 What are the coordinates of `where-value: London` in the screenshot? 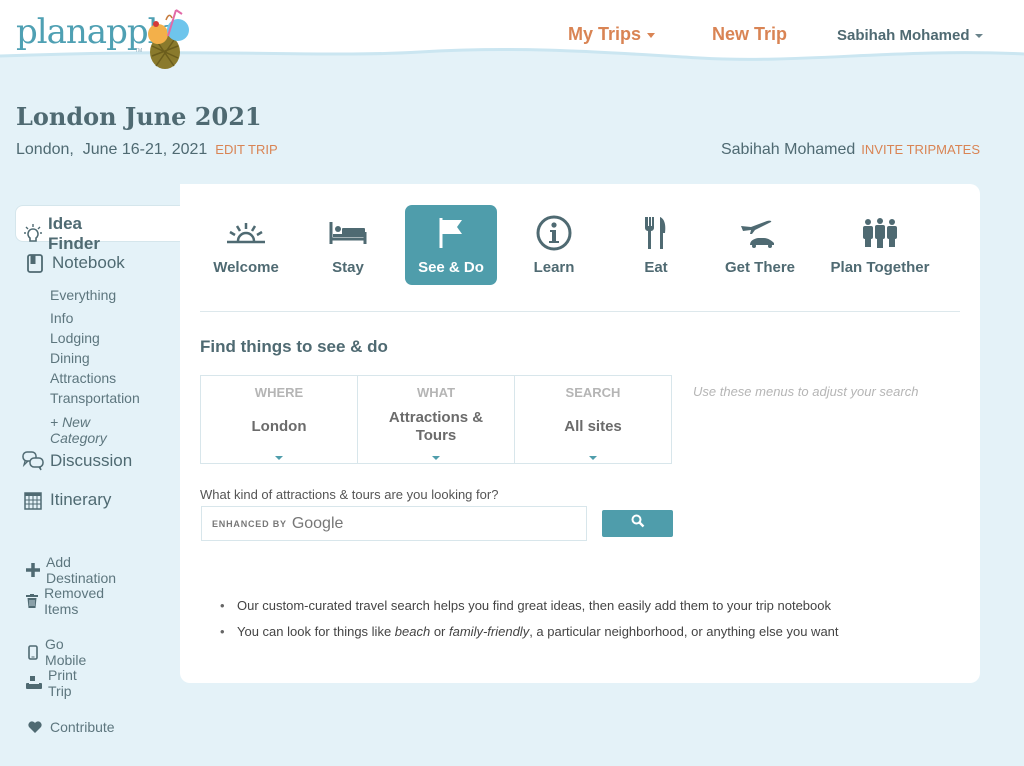 It's located at (279, 426).